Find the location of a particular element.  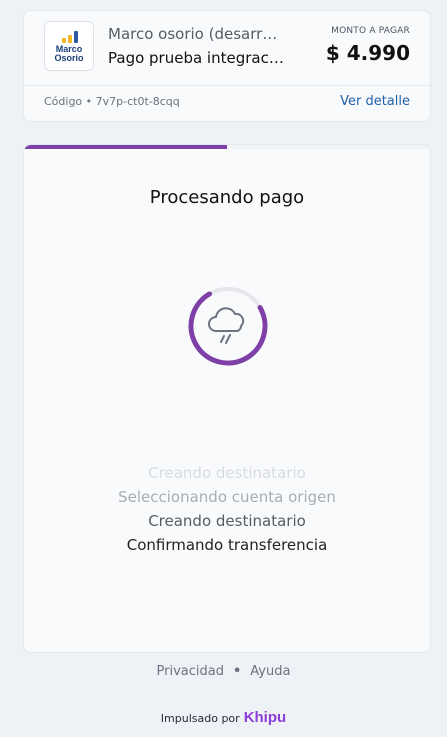

loading-spinner is located at coordinates (228, 326).